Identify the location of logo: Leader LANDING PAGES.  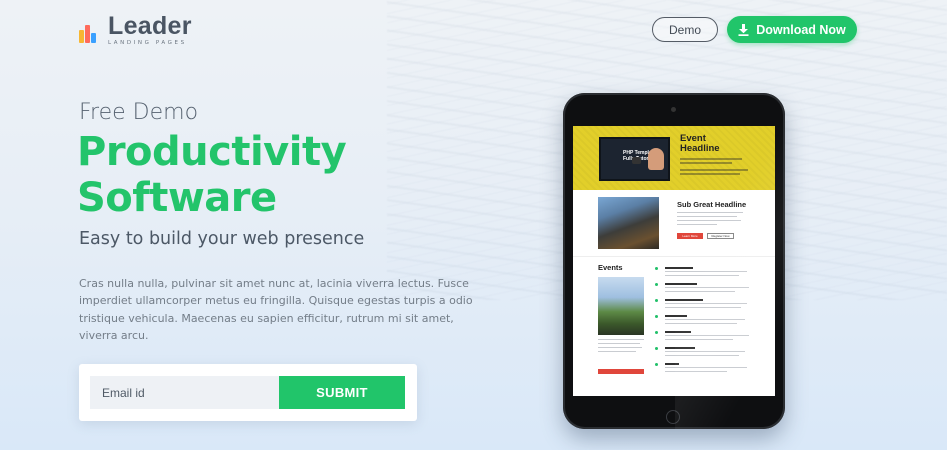
(135, 30).